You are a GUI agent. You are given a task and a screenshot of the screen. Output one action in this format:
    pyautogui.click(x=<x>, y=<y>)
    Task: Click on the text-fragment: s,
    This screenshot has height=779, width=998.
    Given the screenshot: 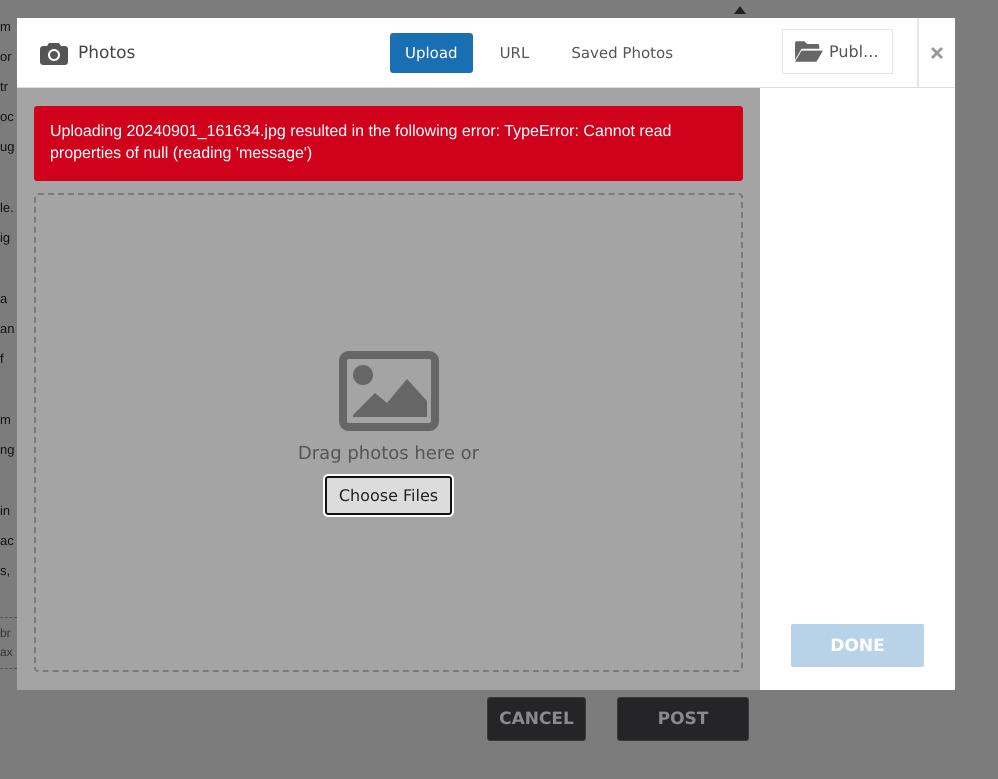 What is the action you would take?
    pyautogui.click(x=5, y=571)
    